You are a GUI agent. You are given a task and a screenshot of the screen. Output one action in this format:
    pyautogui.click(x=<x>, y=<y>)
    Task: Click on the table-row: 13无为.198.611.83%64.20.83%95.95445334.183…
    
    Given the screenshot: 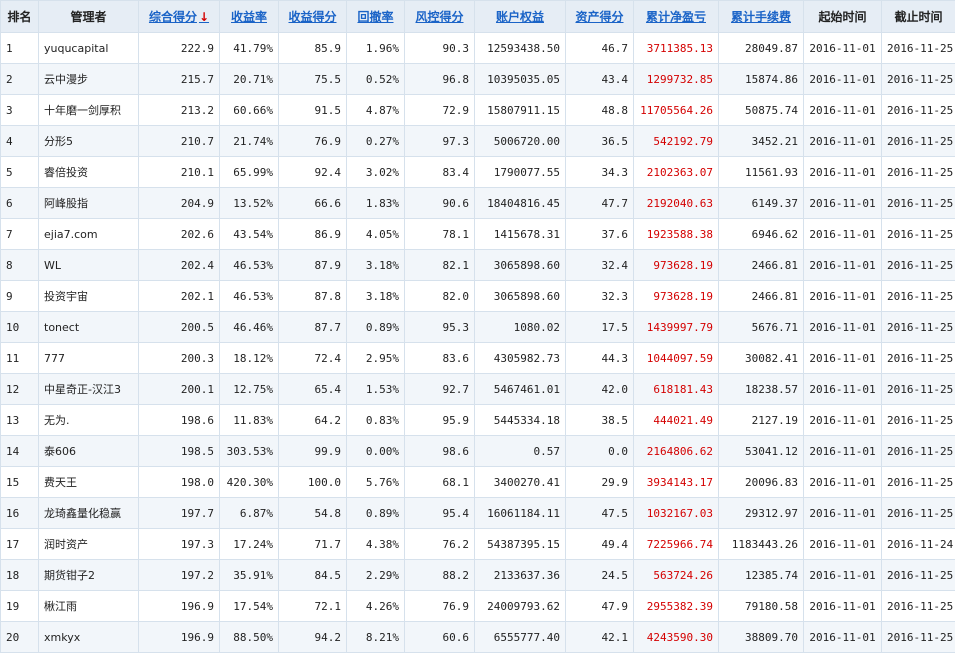 What is the action you would take?
    pyautogui.click(x=478, y=420)
    